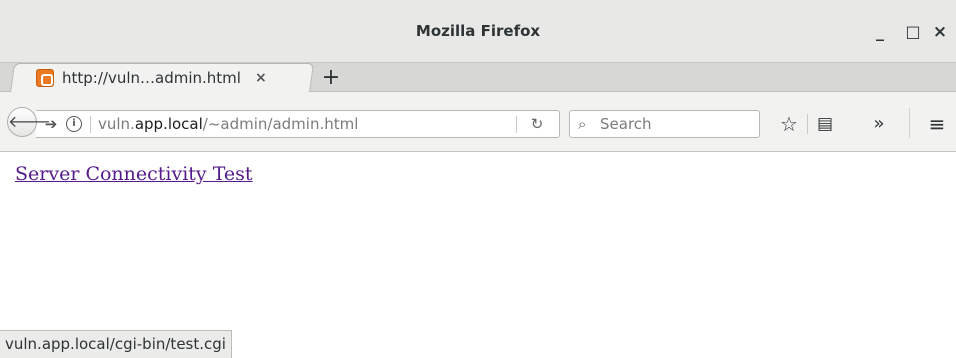  I want to click on site-info-icon: i, so click(74, 124).